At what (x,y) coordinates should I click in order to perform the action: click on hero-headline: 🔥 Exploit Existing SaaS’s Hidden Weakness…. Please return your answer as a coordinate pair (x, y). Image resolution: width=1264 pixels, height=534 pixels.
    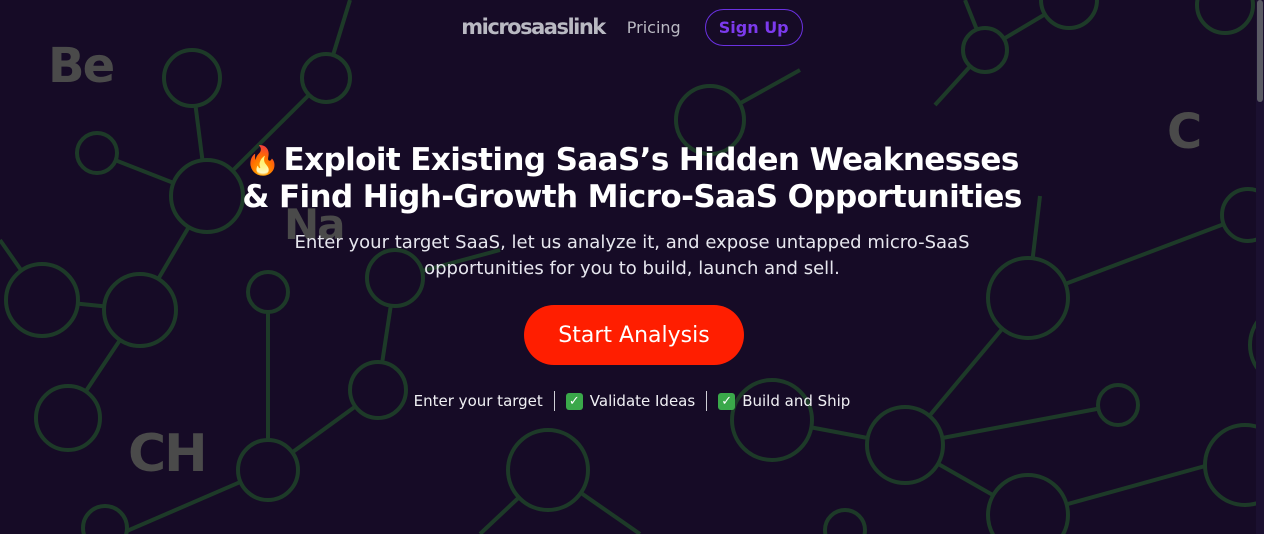
    Looking at the image, I should click on (632, 178).